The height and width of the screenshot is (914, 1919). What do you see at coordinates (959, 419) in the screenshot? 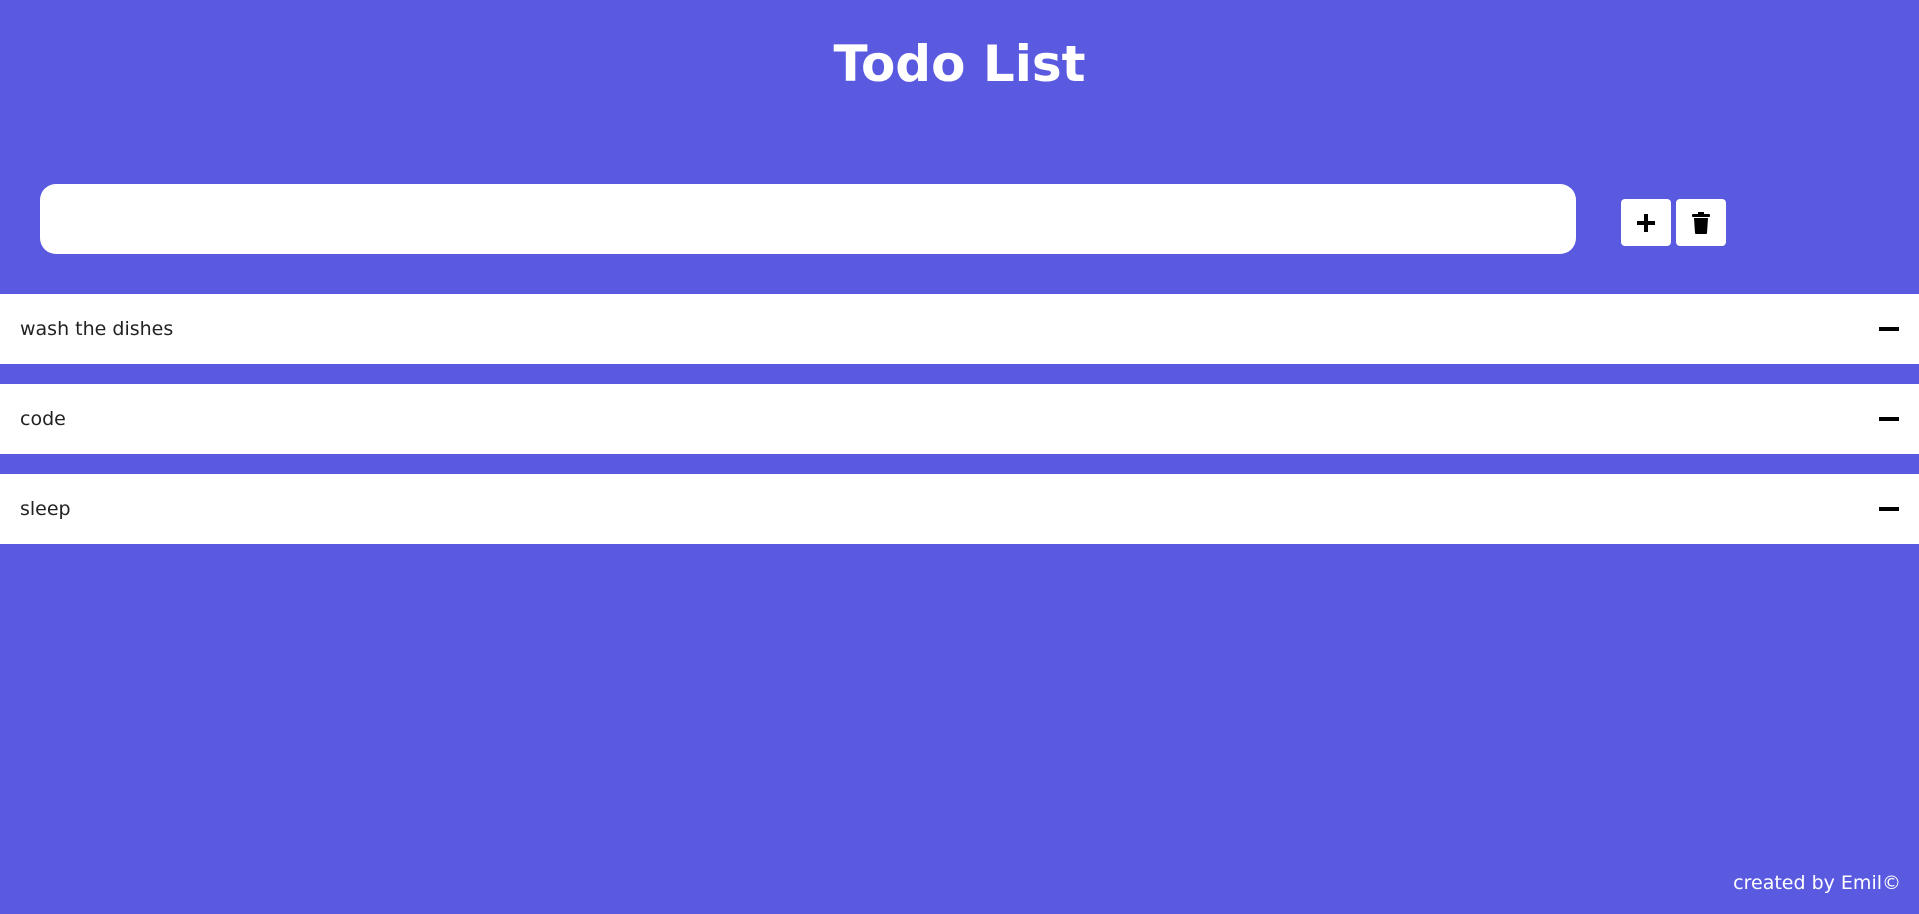
I see `todo-item: code` at bounding box center [959, 419].